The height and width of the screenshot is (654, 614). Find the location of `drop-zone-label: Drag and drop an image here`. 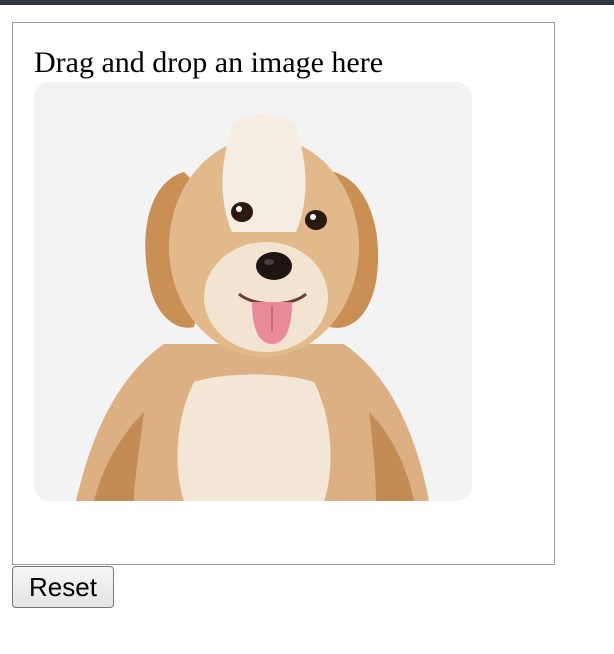

drop-zone-label: Drag and drop an image here is located at coordinates (209, 62).